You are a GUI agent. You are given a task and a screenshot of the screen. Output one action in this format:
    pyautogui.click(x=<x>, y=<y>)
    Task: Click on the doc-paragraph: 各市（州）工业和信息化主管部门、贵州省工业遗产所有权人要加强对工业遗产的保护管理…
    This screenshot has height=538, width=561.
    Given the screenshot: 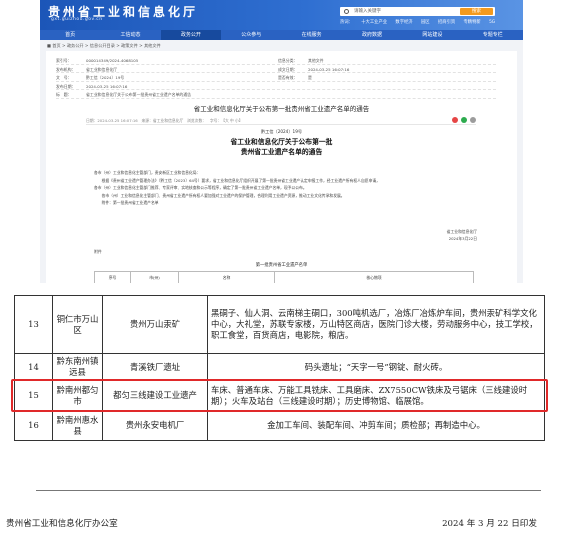 What is the action you would take?
    pyautogui.click(x=219, y=195)
    